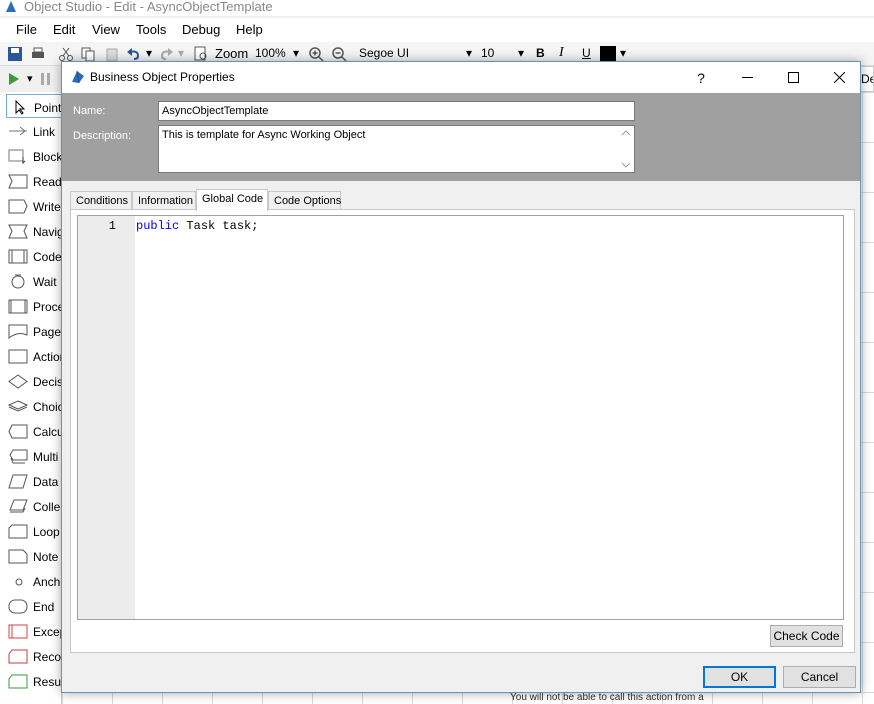 This screenshot has width=874, height=704. What do you see at coordinates (31, 656) in the screenshot?
I see `palette-item-recover: Recover` at bounding box center [31, 656].